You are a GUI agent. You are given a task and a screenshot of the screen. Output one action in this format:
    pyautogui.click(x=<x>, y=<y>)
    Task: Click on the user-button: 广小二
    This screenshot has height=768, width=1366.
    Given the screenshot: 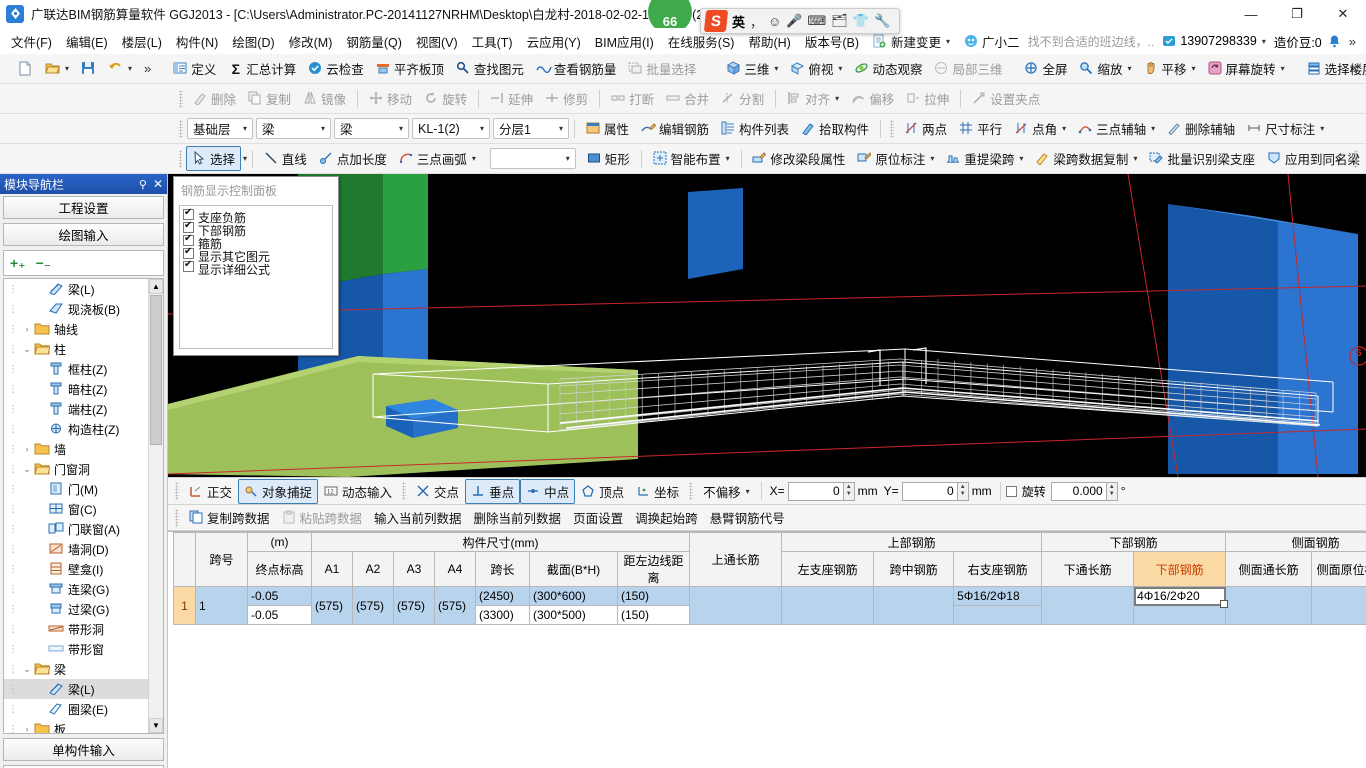 What is the action you would take?
    pyautogui.click(x=992, y=41)
    